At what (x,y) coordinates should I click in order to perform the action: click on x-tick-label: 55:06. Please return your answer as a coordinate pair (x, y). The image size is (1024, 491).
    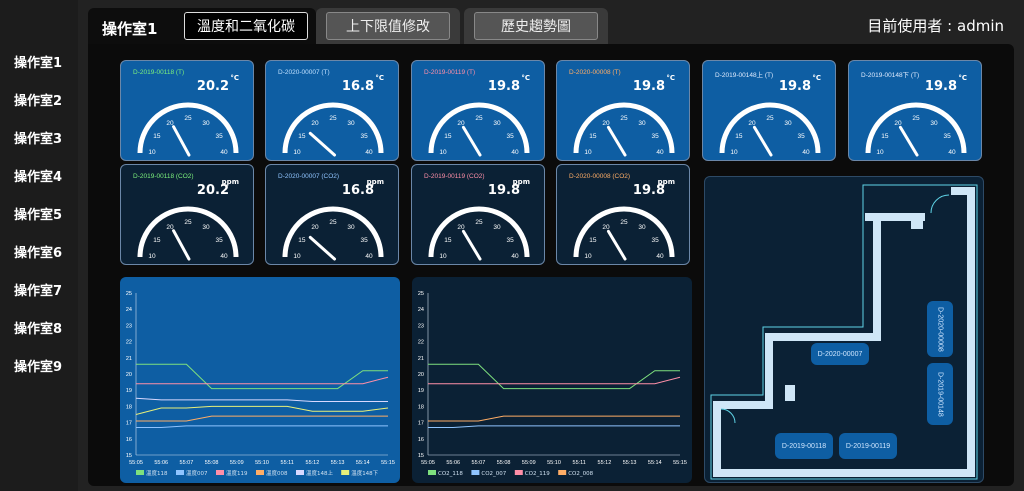
    Looking at the image, I should click on (161, 463).